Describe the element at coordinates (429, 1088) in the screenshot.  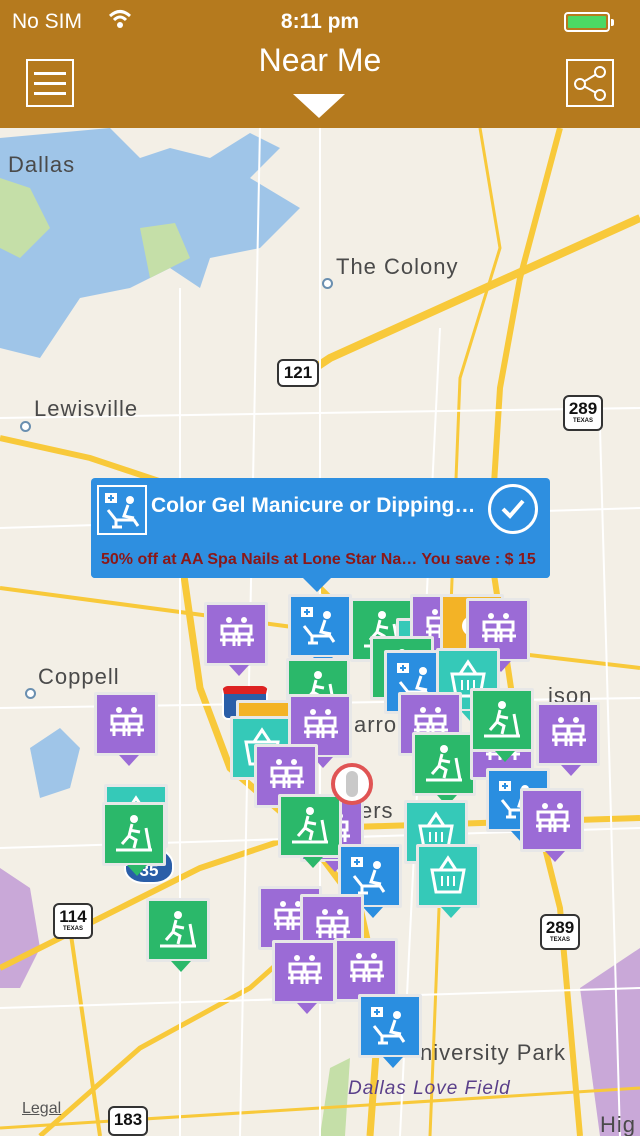
I see `map-label-dallas-love-field: Dallas Love Field` at that location.